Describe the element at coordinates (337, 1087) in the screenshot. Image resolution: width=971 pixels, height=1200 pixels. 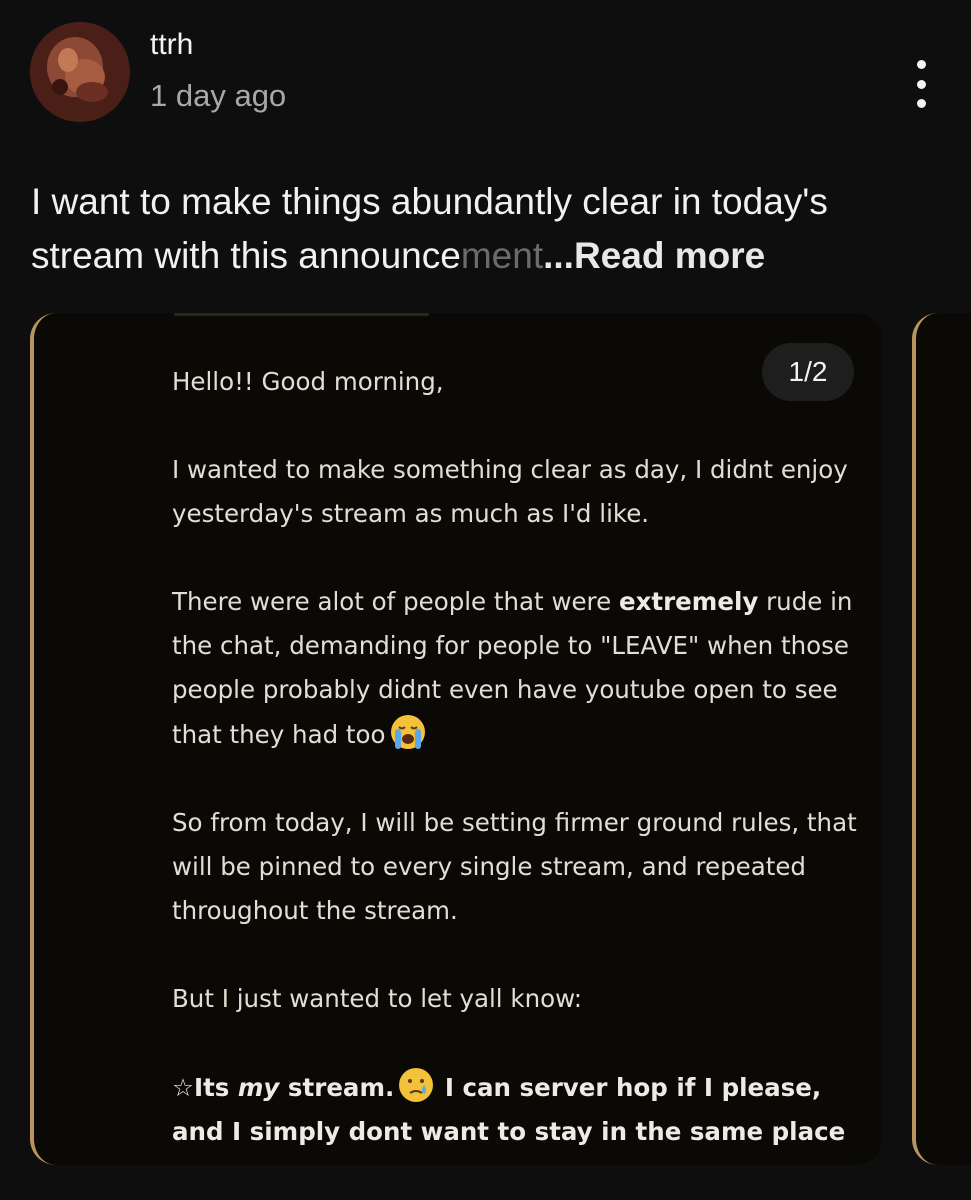
I see `card-text: stream.` at that location.